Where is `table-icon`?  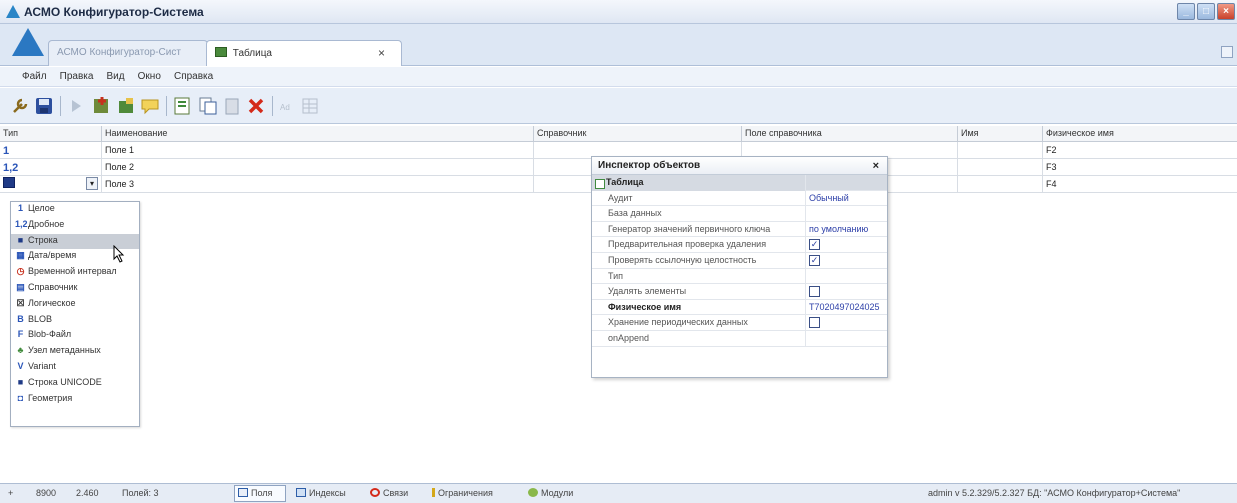
table-icon is located at coordinates (221, 52).